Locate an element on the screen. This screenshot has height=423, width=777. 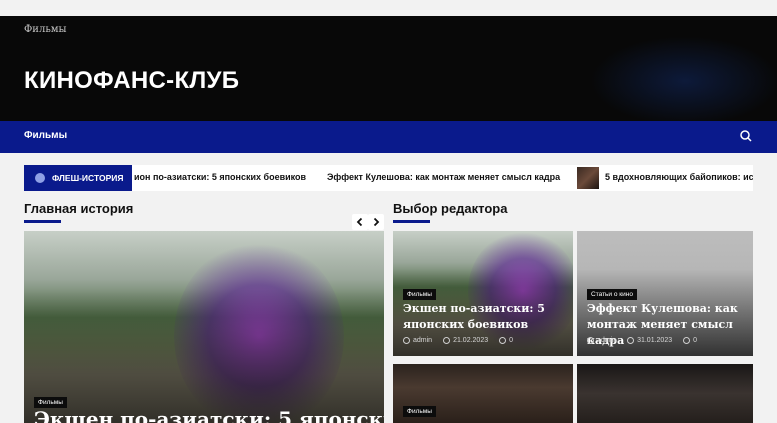
prev-arrow-button is located at coordinates (360, 222).